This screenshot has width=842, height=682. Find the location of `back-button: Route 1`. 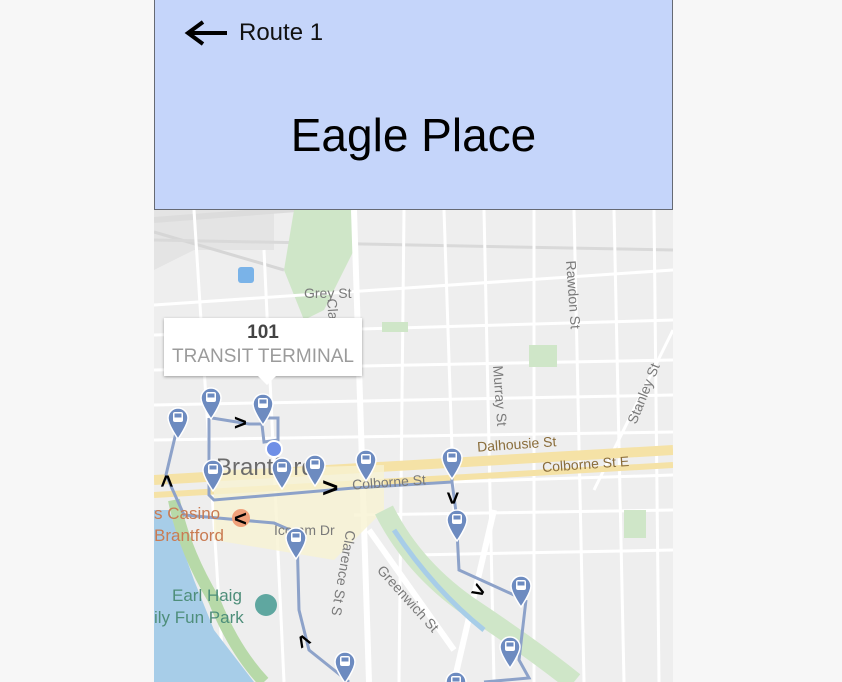

back-button: Route 1 is located at coordinates (253, 33).